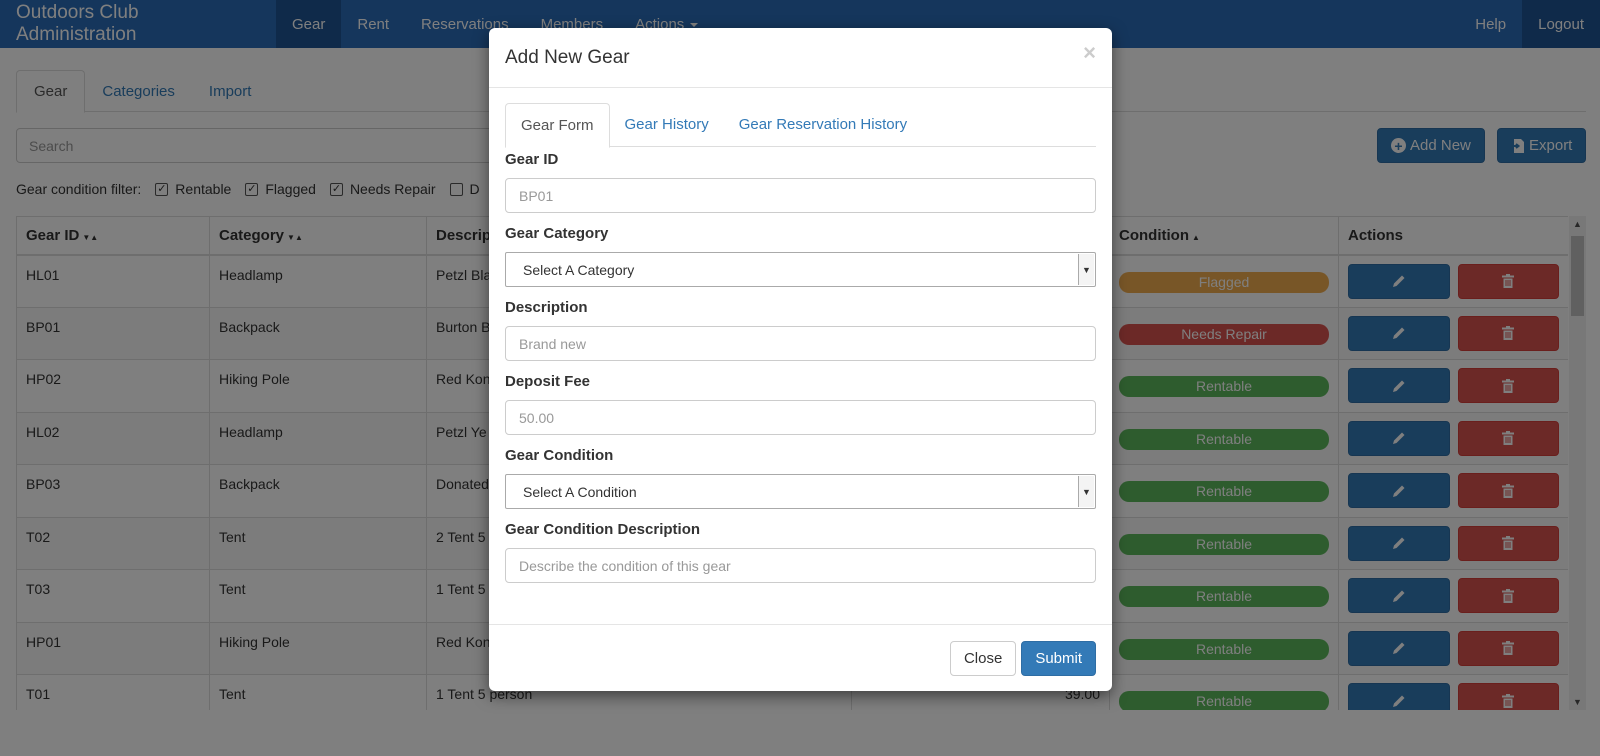 This screenshot has width=1600, height=756. Describe the element at coordinates (579, 269) in the screenshot. I see `gear-category-value: Select A Category` at that location.